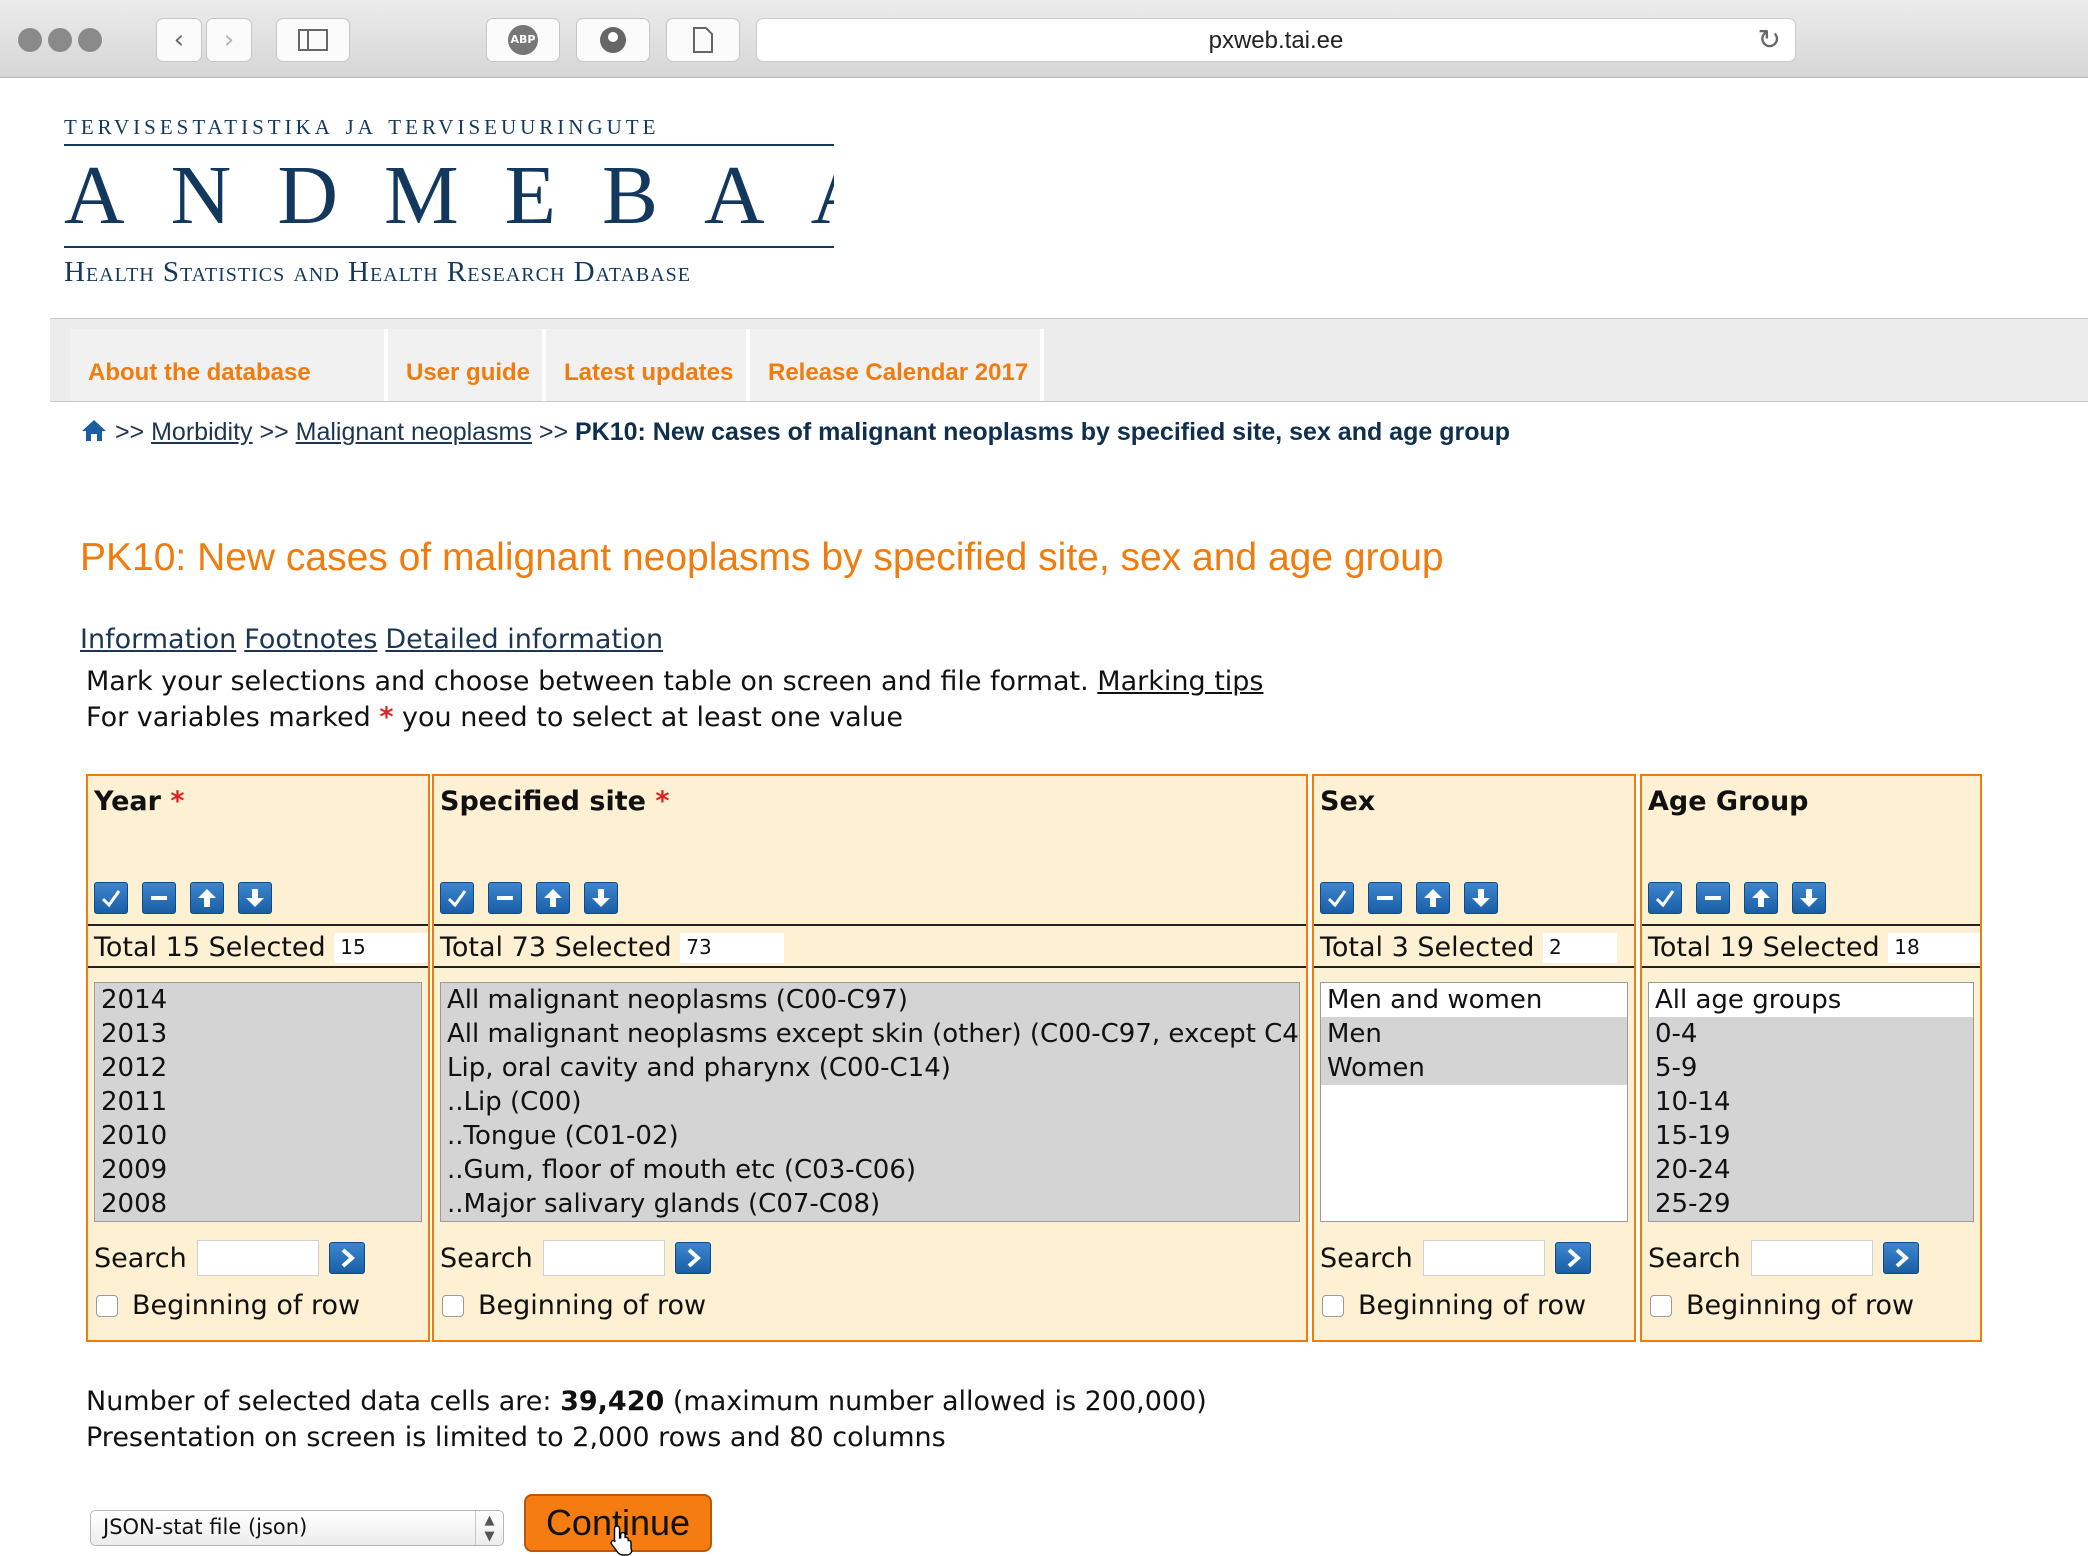  I want to click on selected-count: 15, so click(381, 948).